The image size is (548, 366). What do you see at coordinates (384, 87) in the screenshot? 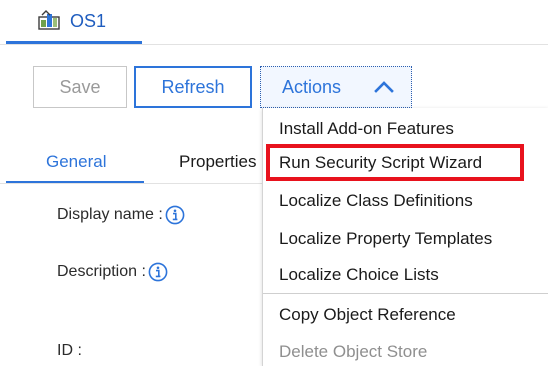
I see `chevron-up-icon` at bounding box center [384, 87].